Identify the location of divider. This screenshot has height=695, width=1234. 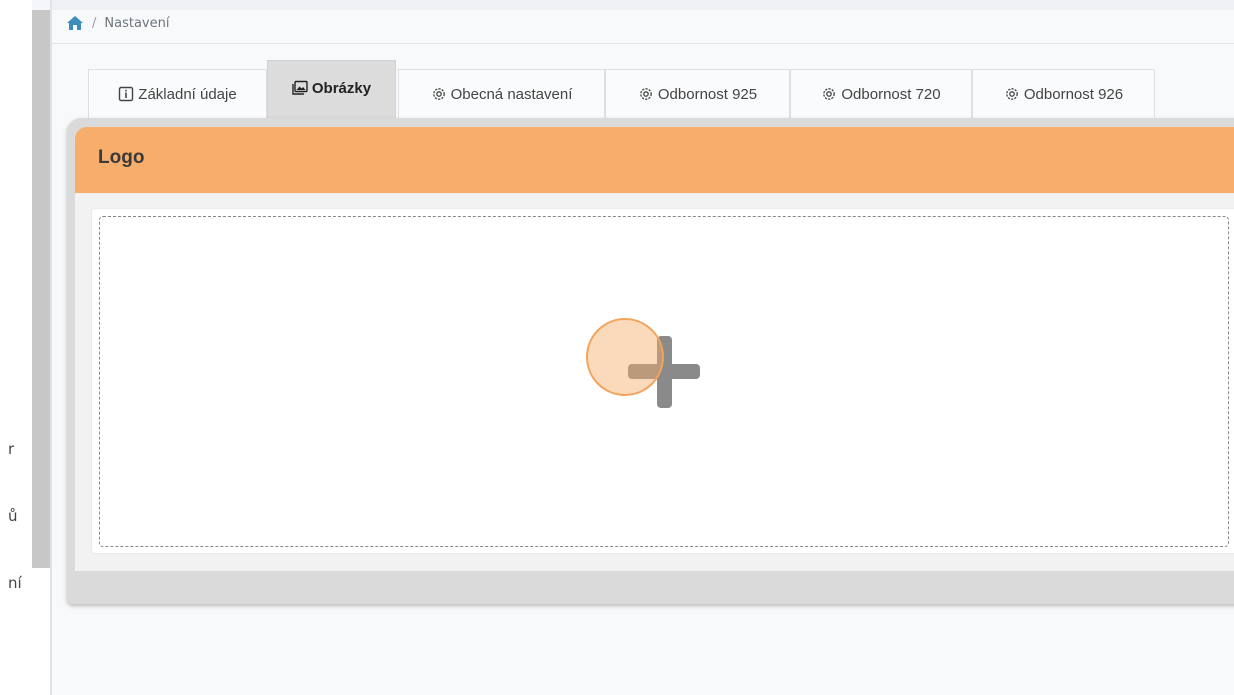
(51, 347).